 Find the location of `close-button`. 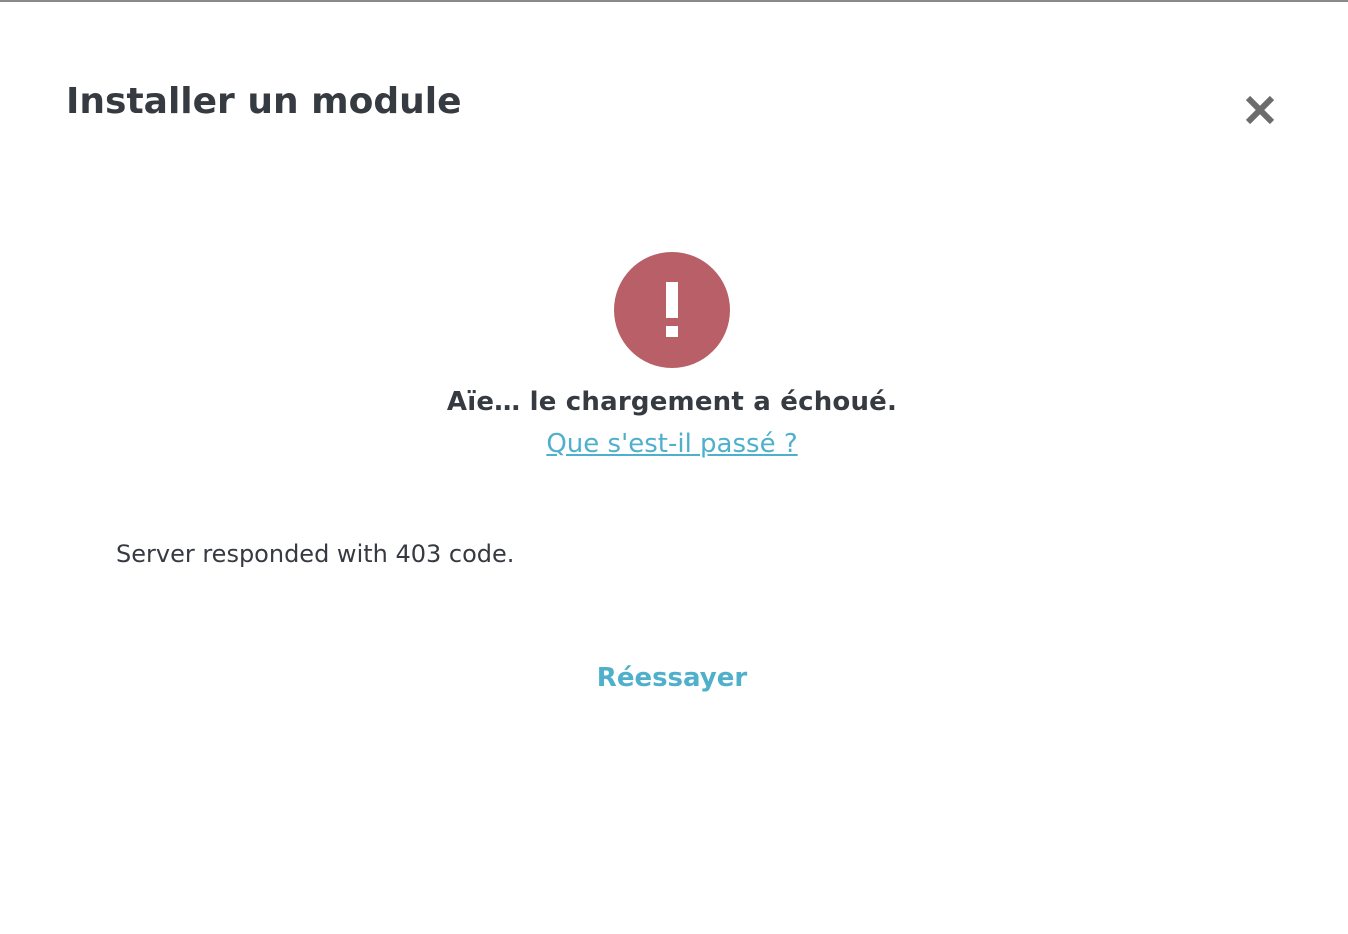

close-button is located at coordinates (1260, 110).